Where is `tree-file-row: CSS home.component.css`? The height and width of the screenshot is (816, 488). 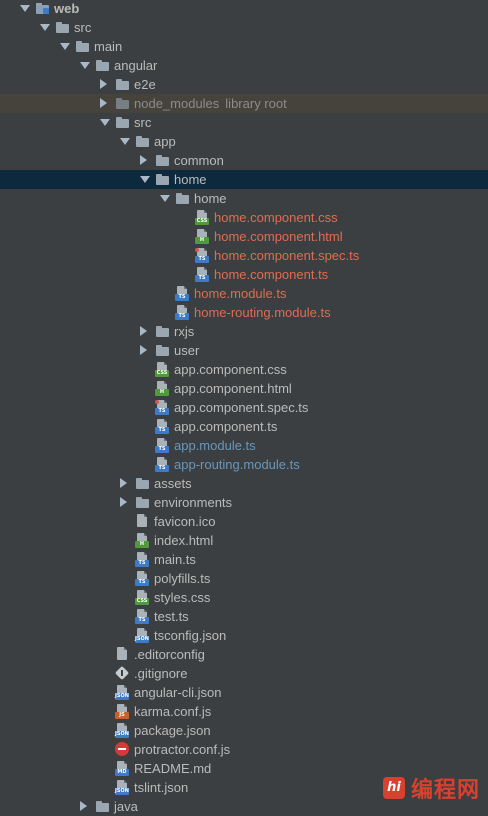
tree-file-row: CSS home.component.css is located at coordinates (244, 217).